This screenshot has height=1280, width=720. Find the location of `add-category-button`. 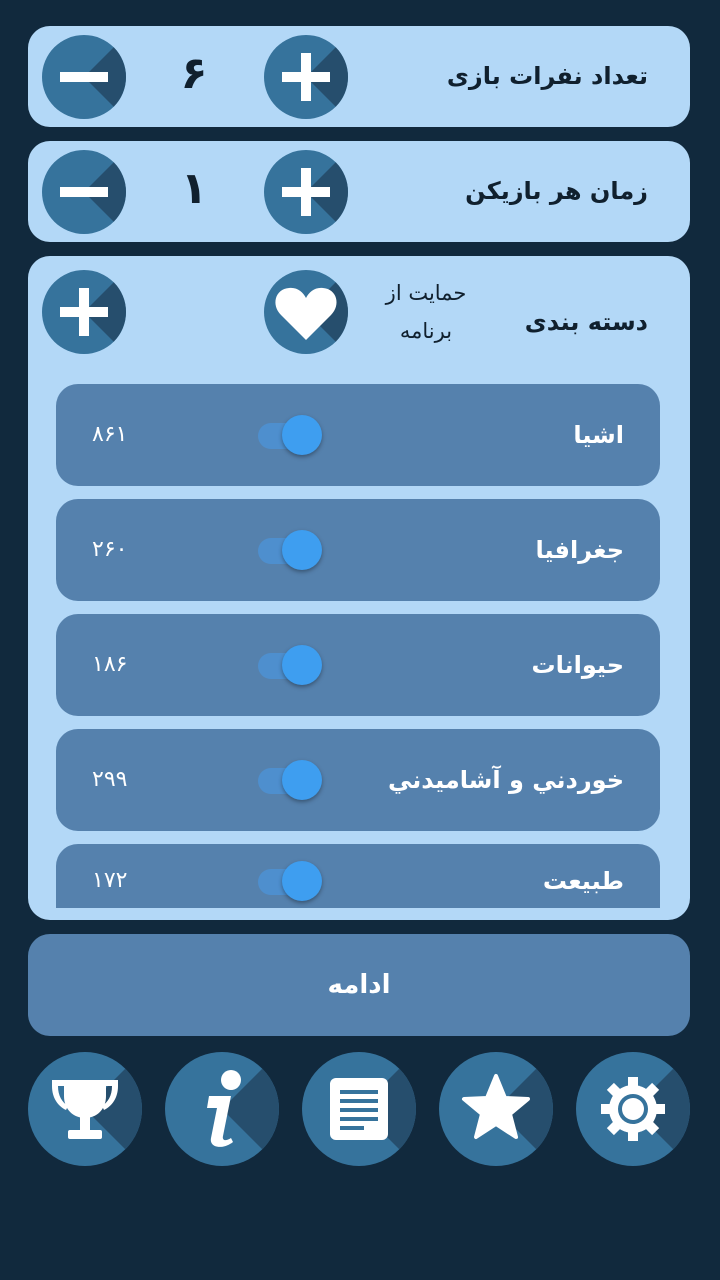

add-category-button is located at coordinates (84, 312).